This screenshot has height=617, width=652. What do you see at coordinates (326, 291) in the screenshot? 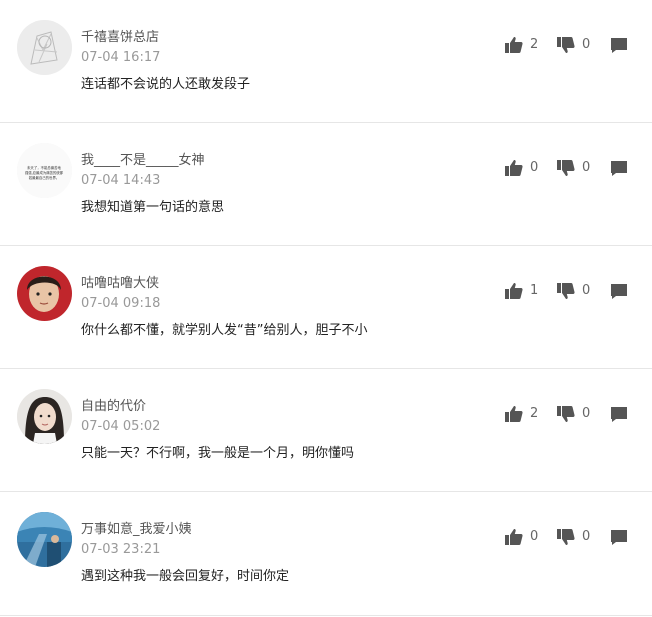
I see `comment-actions: 1 0` at bounding box center [326, 291].